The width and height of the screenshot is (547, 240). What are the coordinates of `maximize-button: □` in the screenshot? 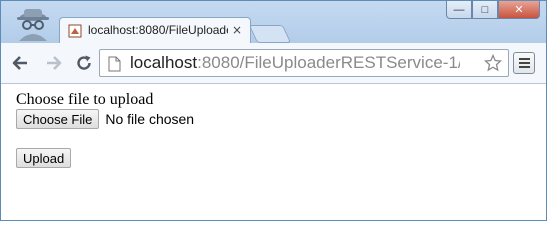 It's located at (485, 10).